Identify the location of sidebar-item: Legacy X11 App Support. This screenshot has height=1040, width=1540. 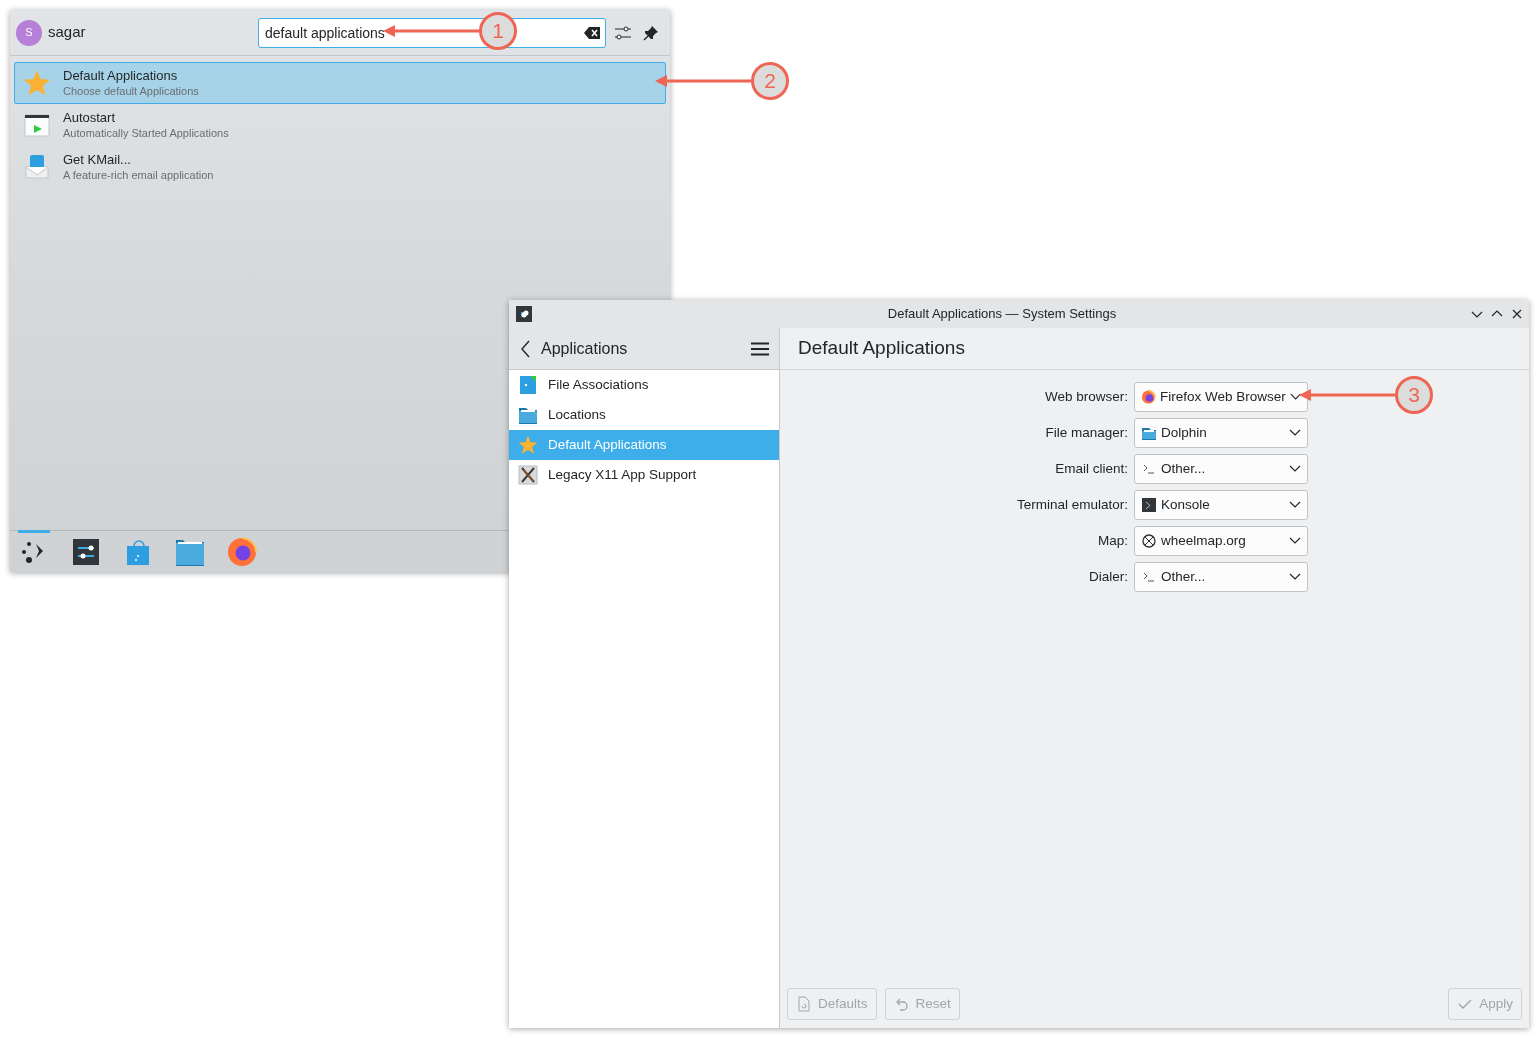
(644, 475).